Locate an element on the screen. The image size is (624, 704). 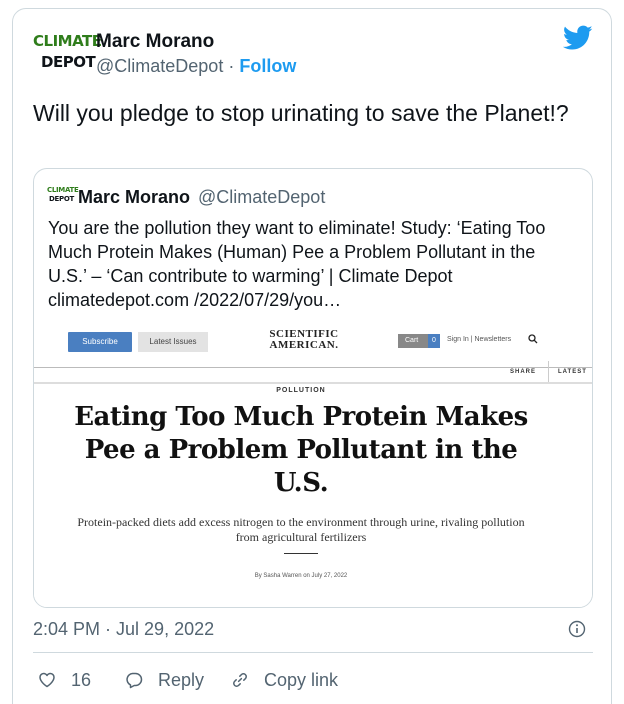
share-label: SHARE is located at coordinates (523, 372).